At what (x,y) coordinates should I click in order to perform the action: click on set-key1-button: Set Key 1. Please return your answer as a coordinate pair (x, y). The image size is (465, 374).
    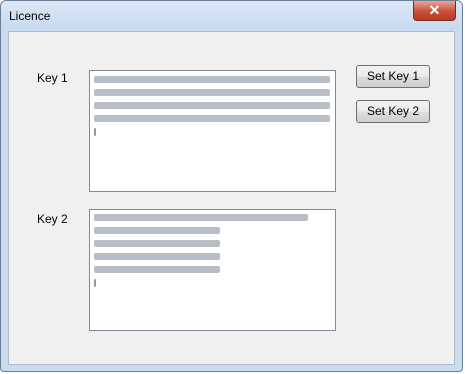
    Looking at the image, I should click on (393, 76).